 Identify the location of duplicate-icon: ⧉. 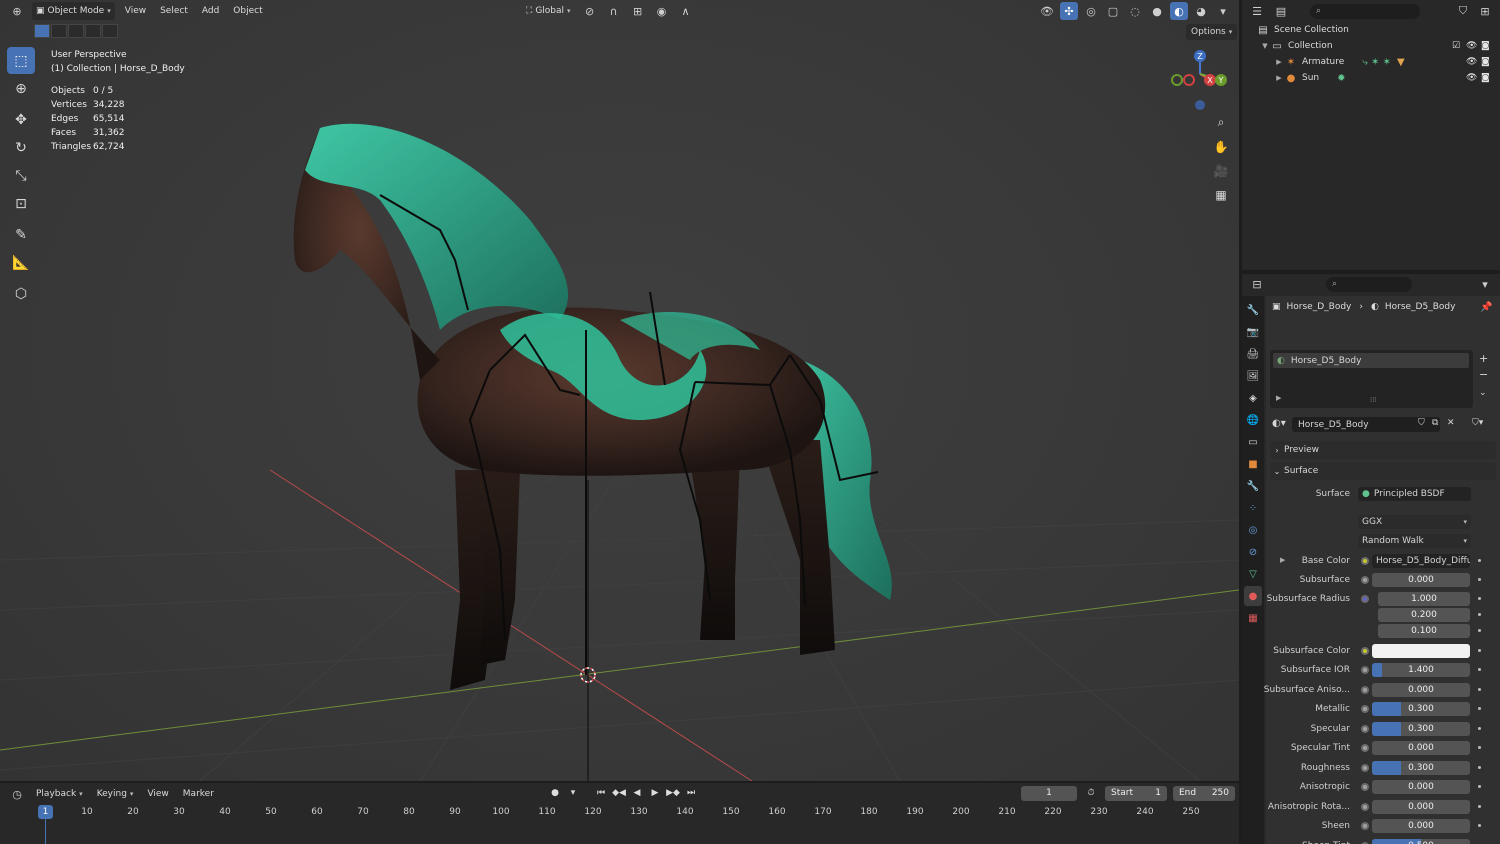
(1435, 423).